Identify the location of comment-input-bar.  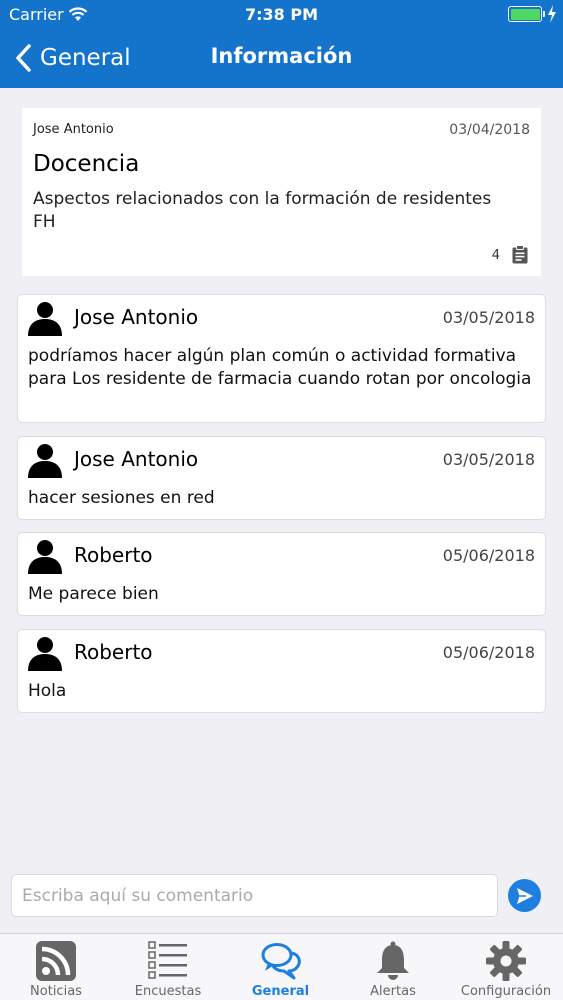
(281, 896).